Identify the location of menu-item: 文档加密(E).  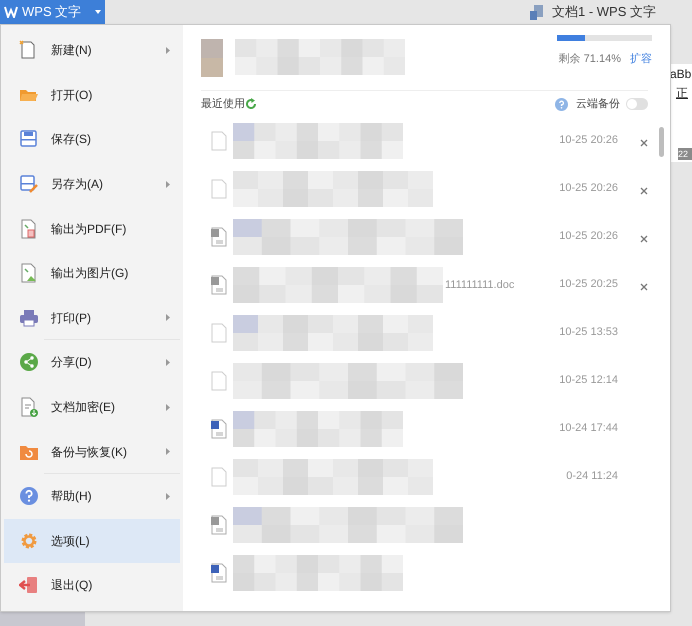
(92, 407).